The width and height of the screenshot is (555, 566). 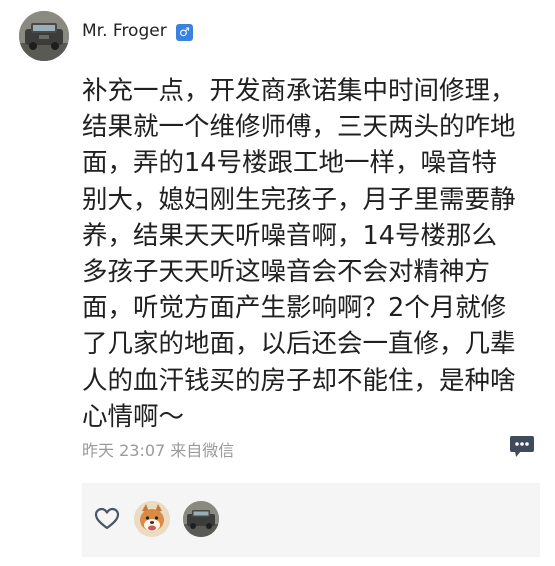 What do you see at coordinates (299, 380) in the screenshot?
I see `post-text-line: 人的血汗钱买的房子却不能住，是种啥` at bounding box center [299, 380].